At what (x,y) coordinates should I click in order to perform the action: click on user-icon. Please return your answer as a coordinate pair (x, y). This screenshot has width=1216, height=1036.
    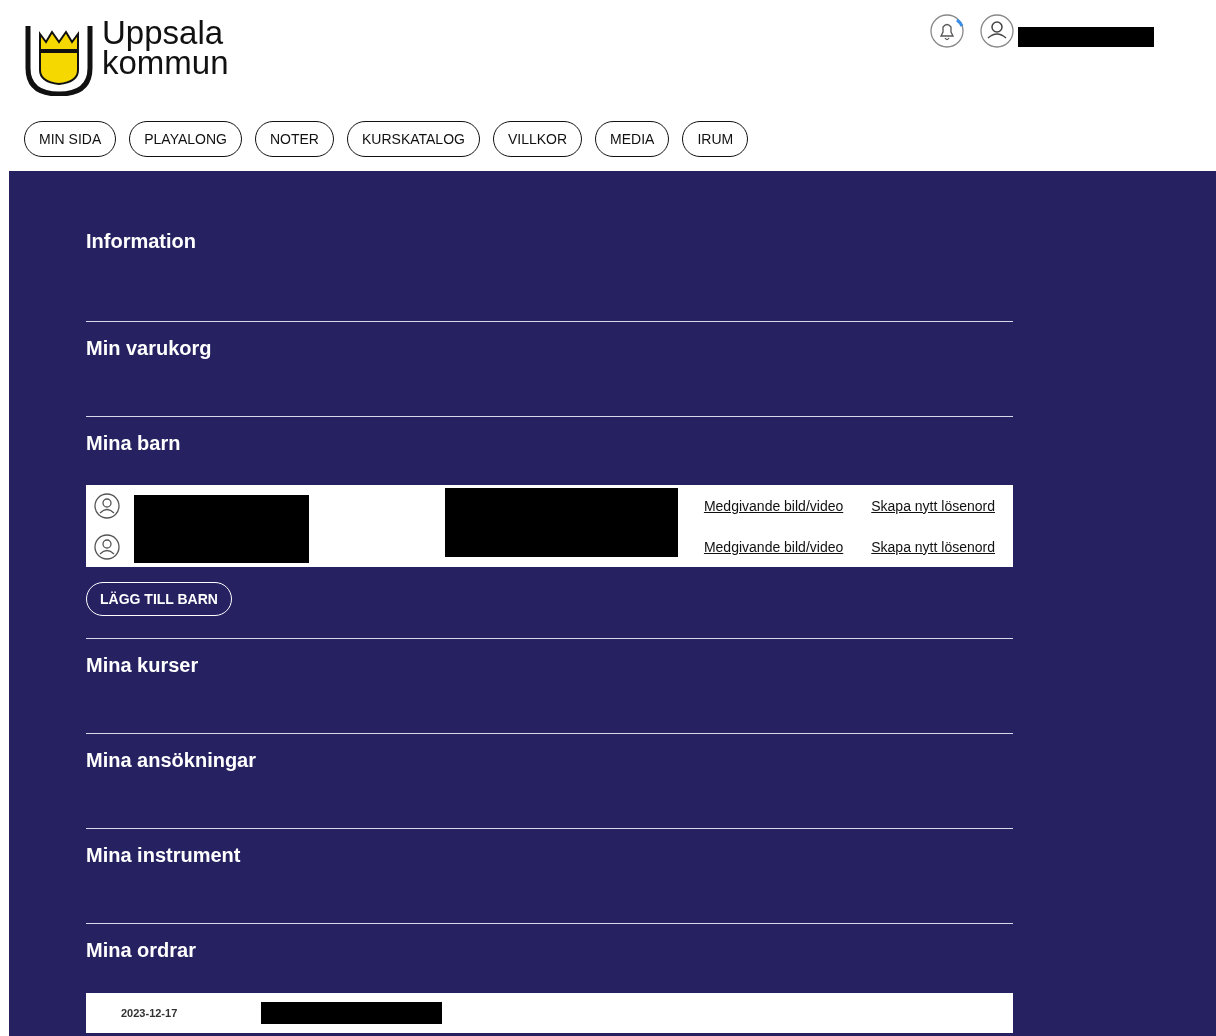
    Looking at the image, I should click on (997, 31).